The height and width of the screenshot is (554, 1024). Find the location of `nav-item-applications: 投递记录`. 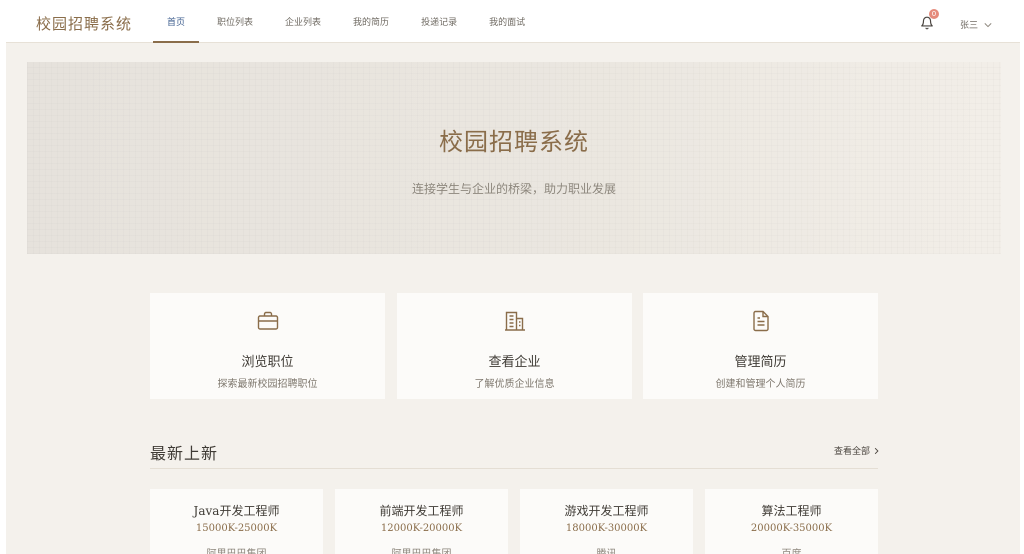

nav-item-applications: 投递记录 is located at coordinates (439, 21).